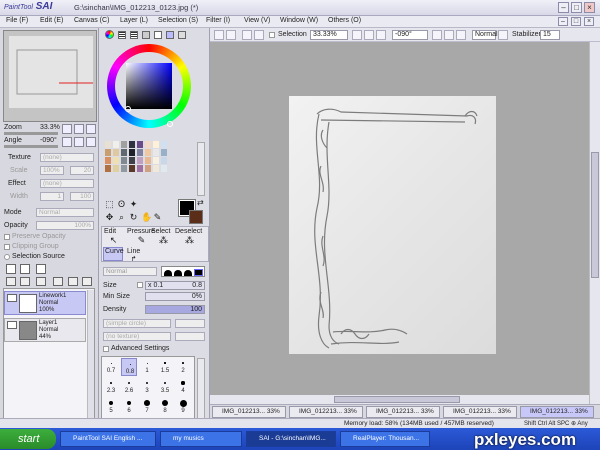 The height and width of the screenshot is (450, 600). Describe the element at coordinates (201, 169) in the screenshot. I see `swatch-scrollbar` at that location.